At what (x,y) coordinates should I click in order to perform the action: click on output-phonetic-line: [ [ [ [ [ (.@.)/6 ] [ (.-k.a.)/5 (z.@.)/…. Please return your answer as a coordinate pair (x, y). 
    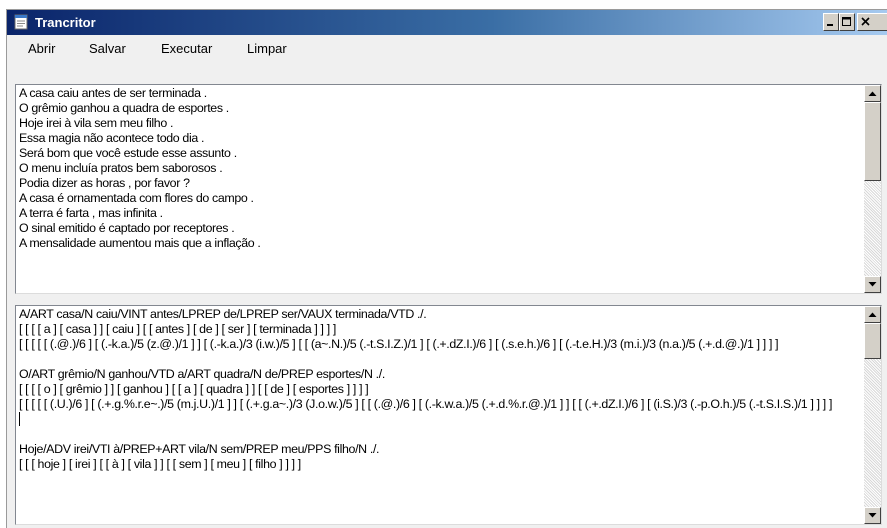
    Looking at the image, I should click on (399, 344).